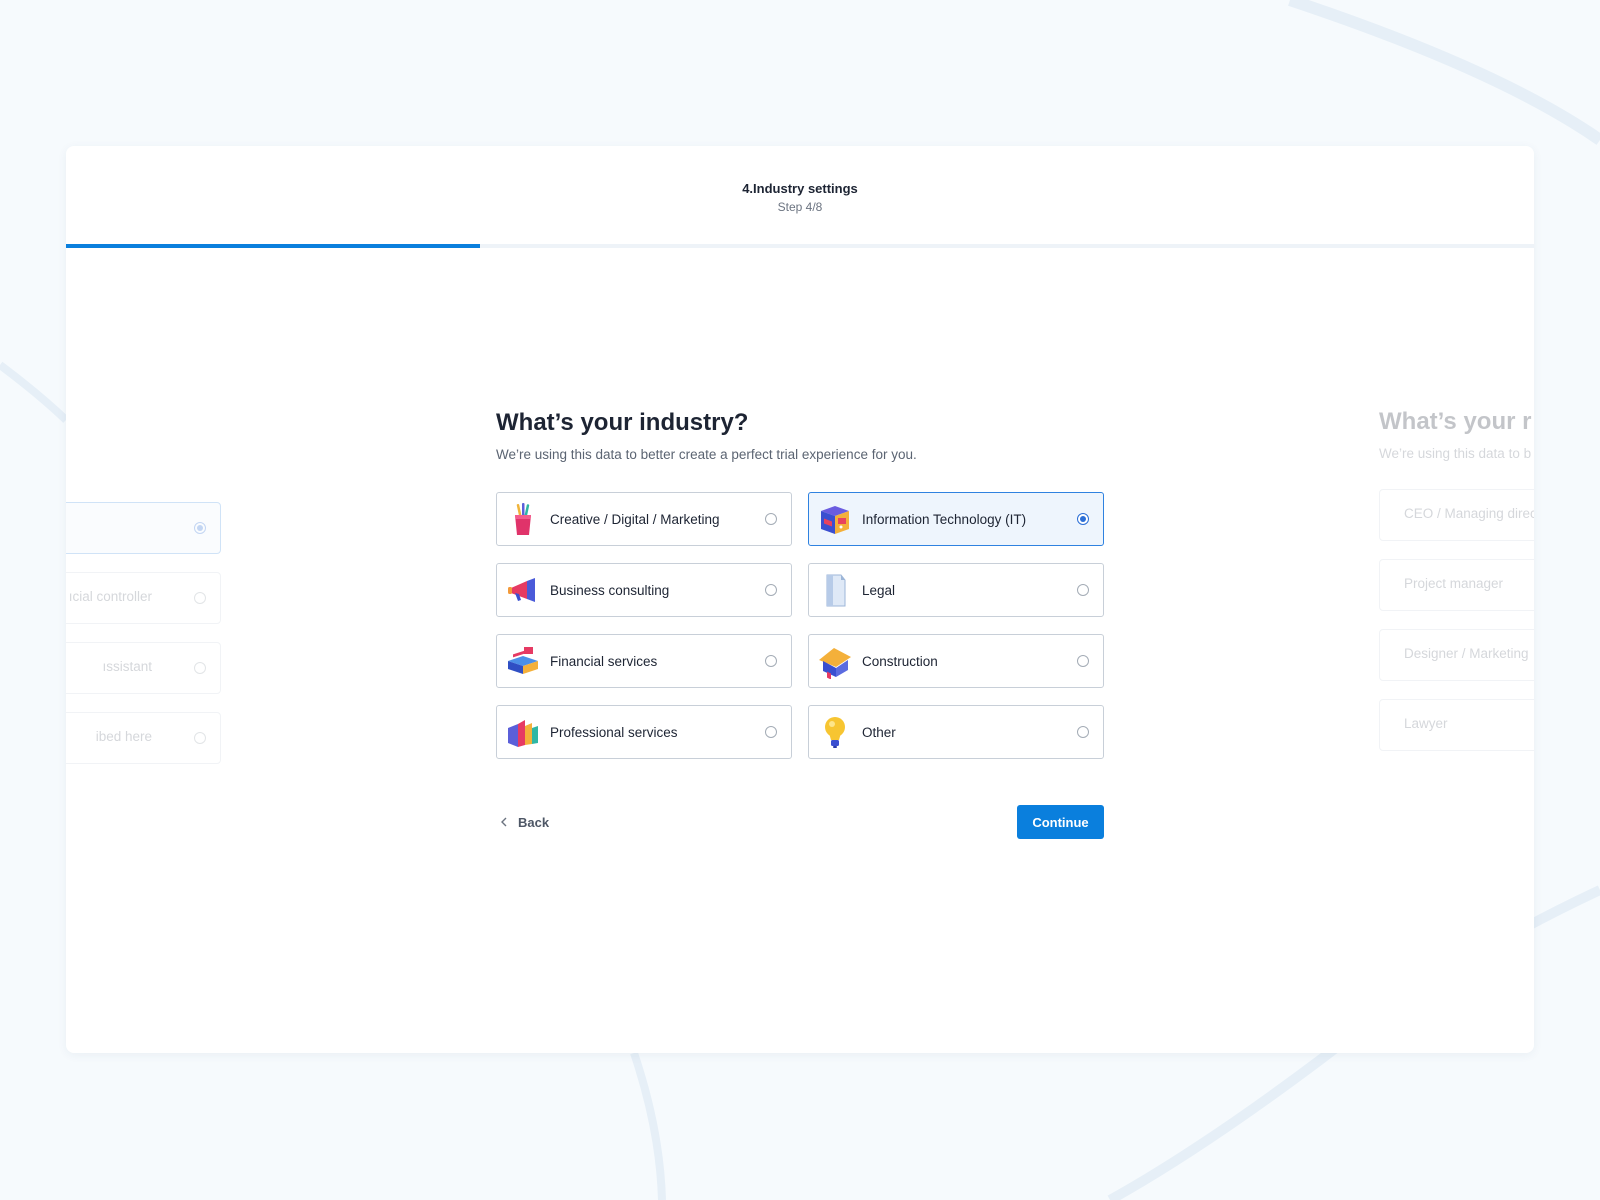  Describe the element at coordinates (610, 590) in the screenshot. I see `industry-option-label: Business consulting` at that location.